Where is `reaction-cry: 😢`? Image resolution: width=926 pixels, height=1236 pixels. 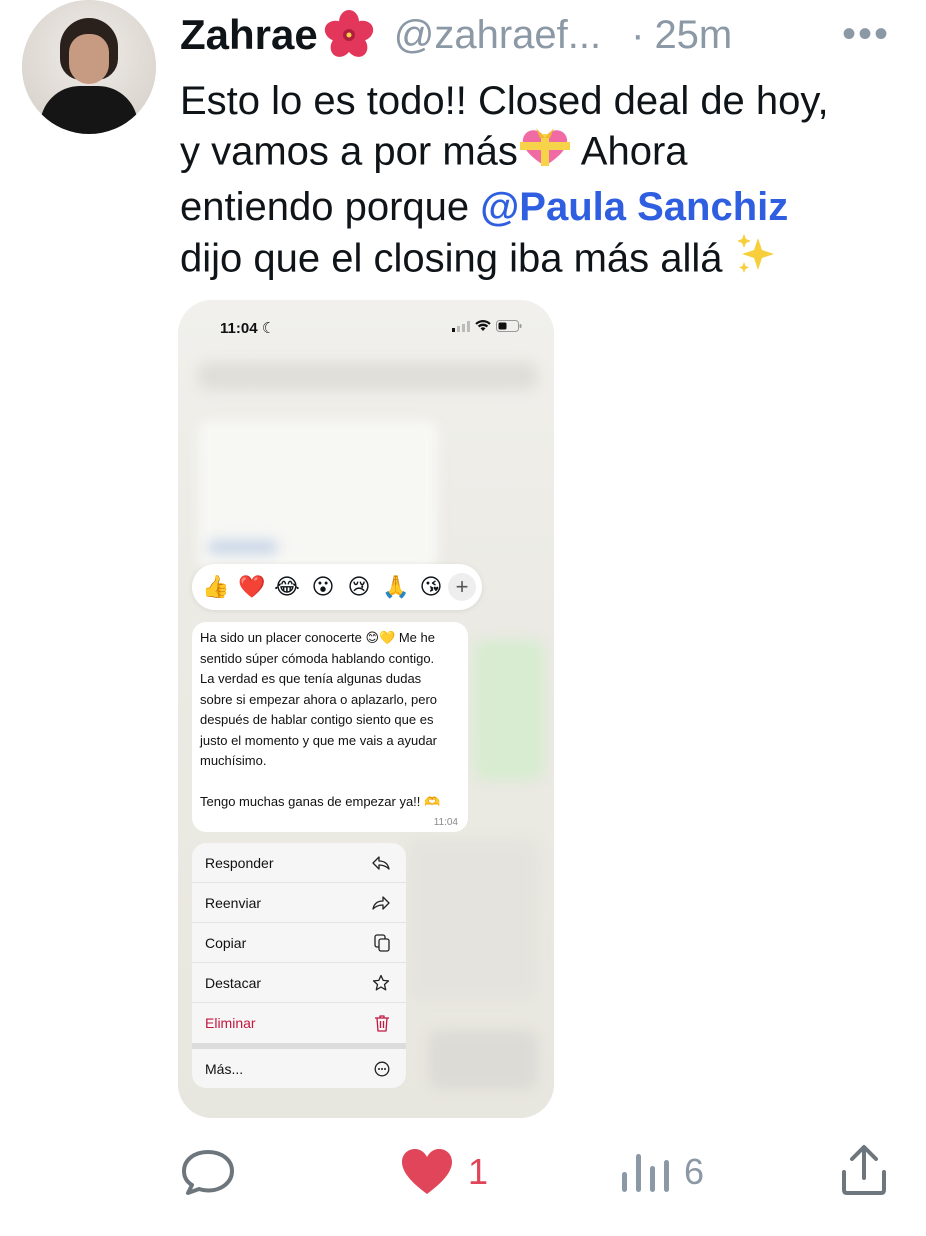
reaction-cry: 😢 is located at coordinates (359, 587).